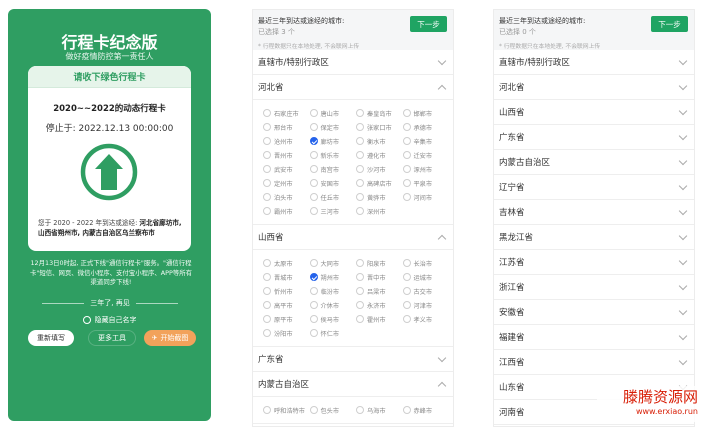  I want to click on province-row: 江苏省, so click(594, 262).